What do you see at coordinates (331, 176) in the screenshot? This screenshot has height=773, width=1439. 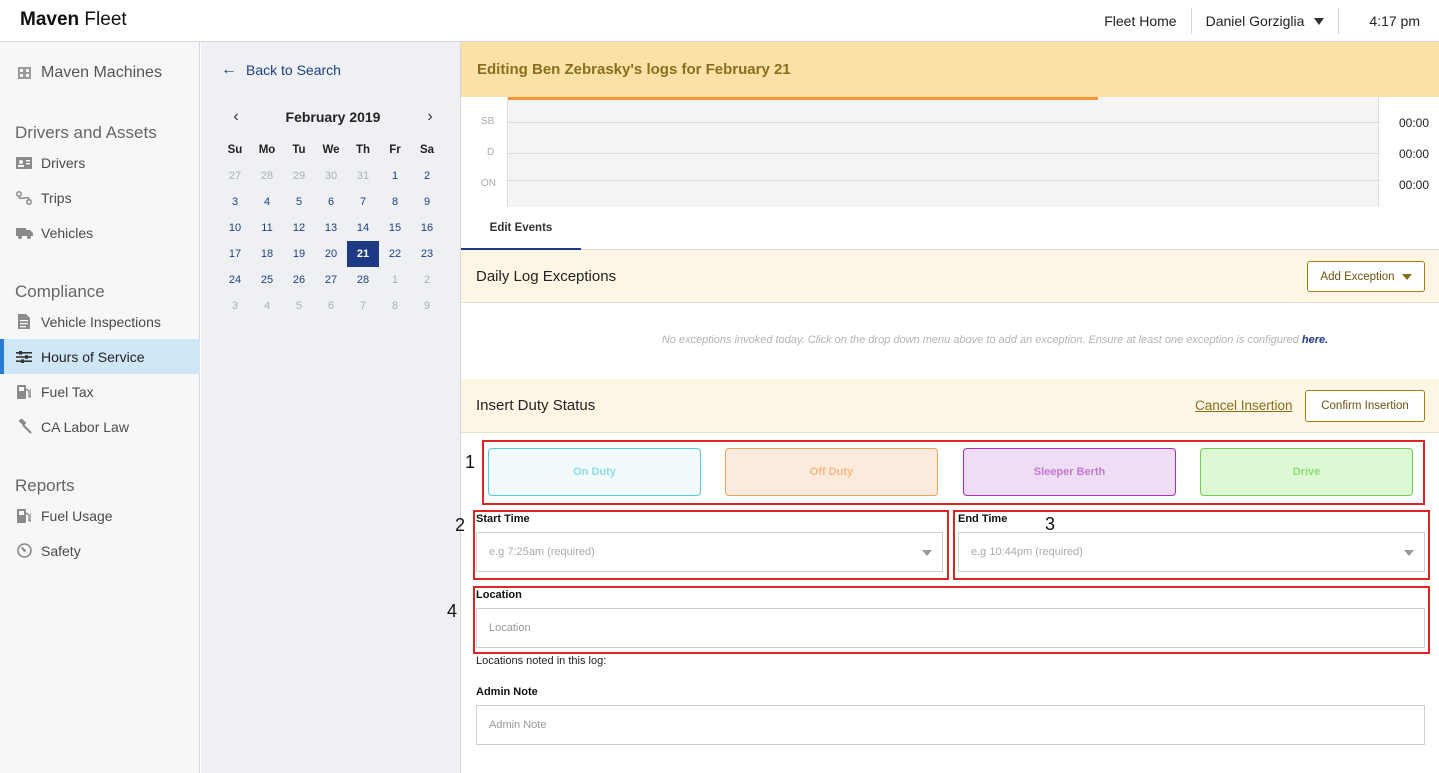 I see `calendar-day: 30` at bounding box center [331, 176].